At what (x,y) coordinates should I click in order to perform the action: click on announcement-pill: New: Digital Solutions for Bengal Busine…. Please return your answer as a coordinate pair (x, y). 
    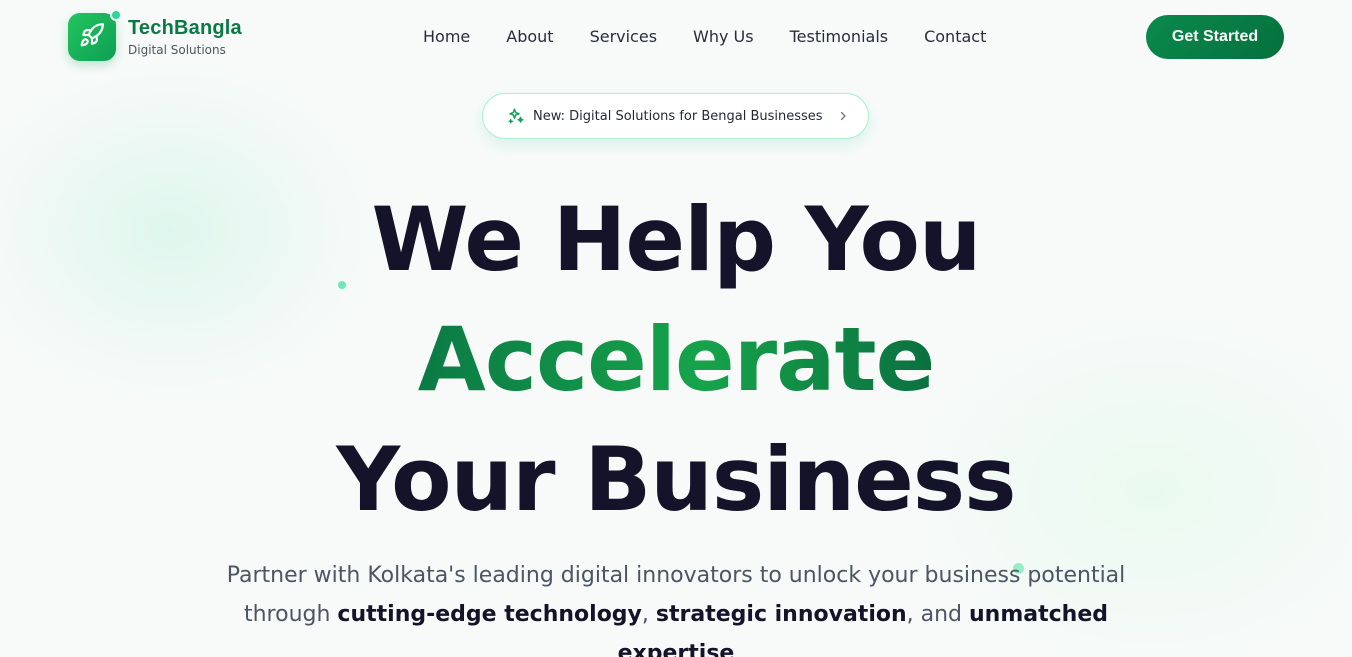
    Looking at the image, I should click on (675, 116).